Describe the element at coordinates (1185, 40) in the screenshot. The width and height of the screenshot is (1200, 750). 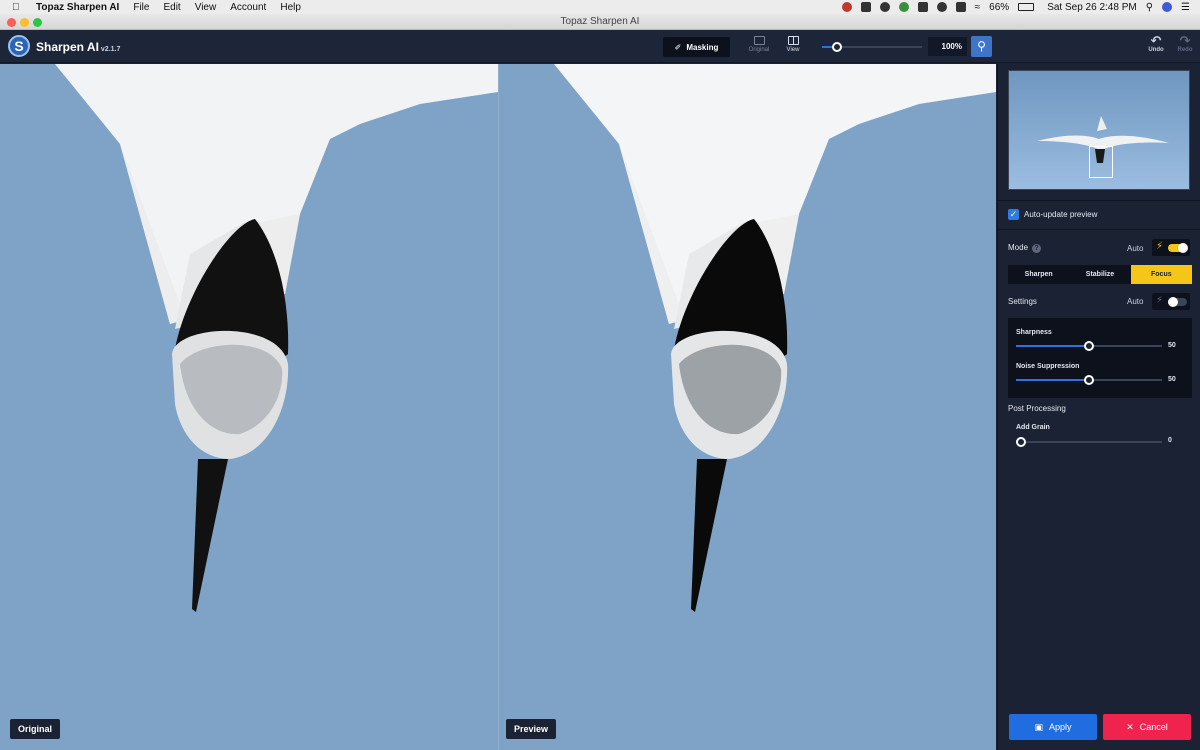
I see `redo-icon: ↷` at that location.